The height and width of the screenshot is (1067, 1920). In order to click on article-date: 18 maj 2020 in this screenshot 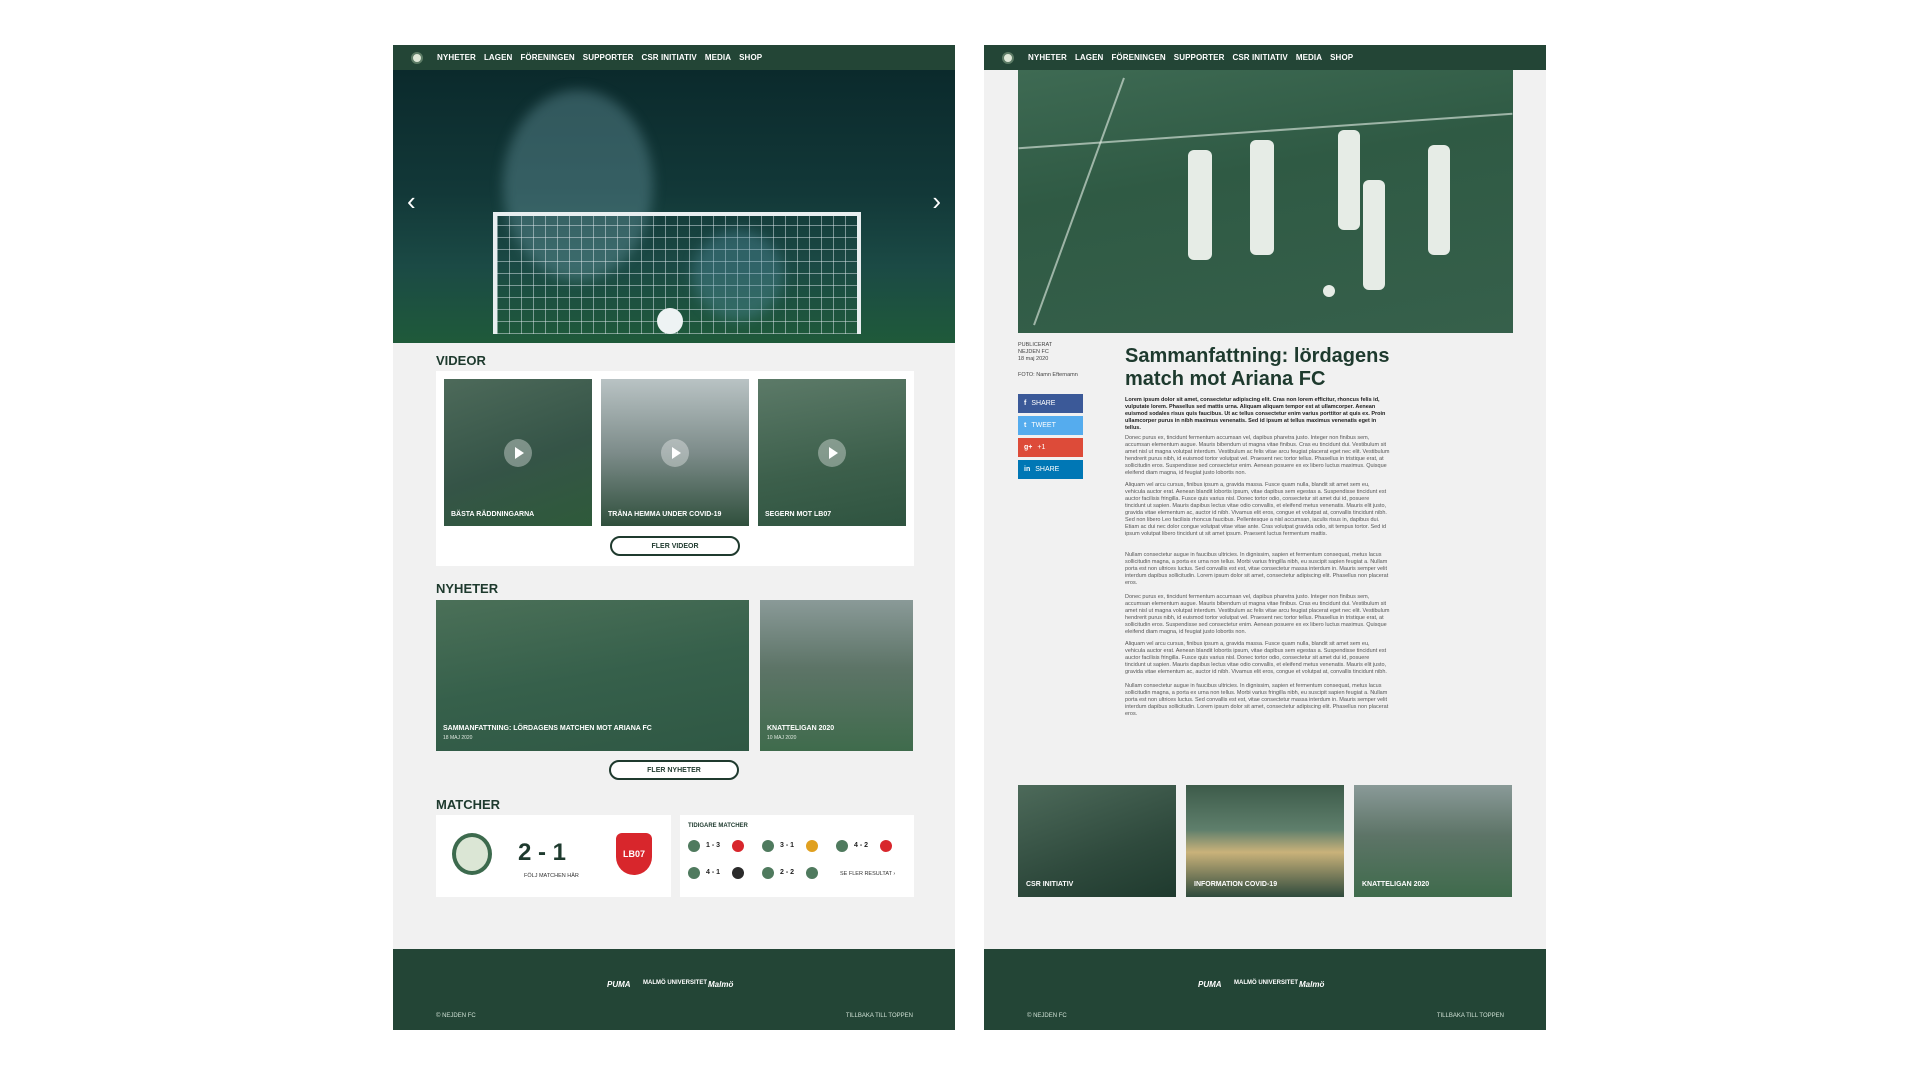, I will do `click(1033, 359)`.